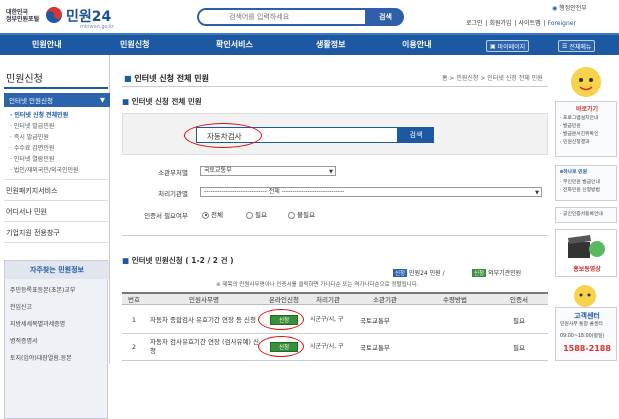 The height and width of the screenshot is (419, 619). I want to click on cert-guide-box: · 공인인증서등록안내, so click(586, 215).